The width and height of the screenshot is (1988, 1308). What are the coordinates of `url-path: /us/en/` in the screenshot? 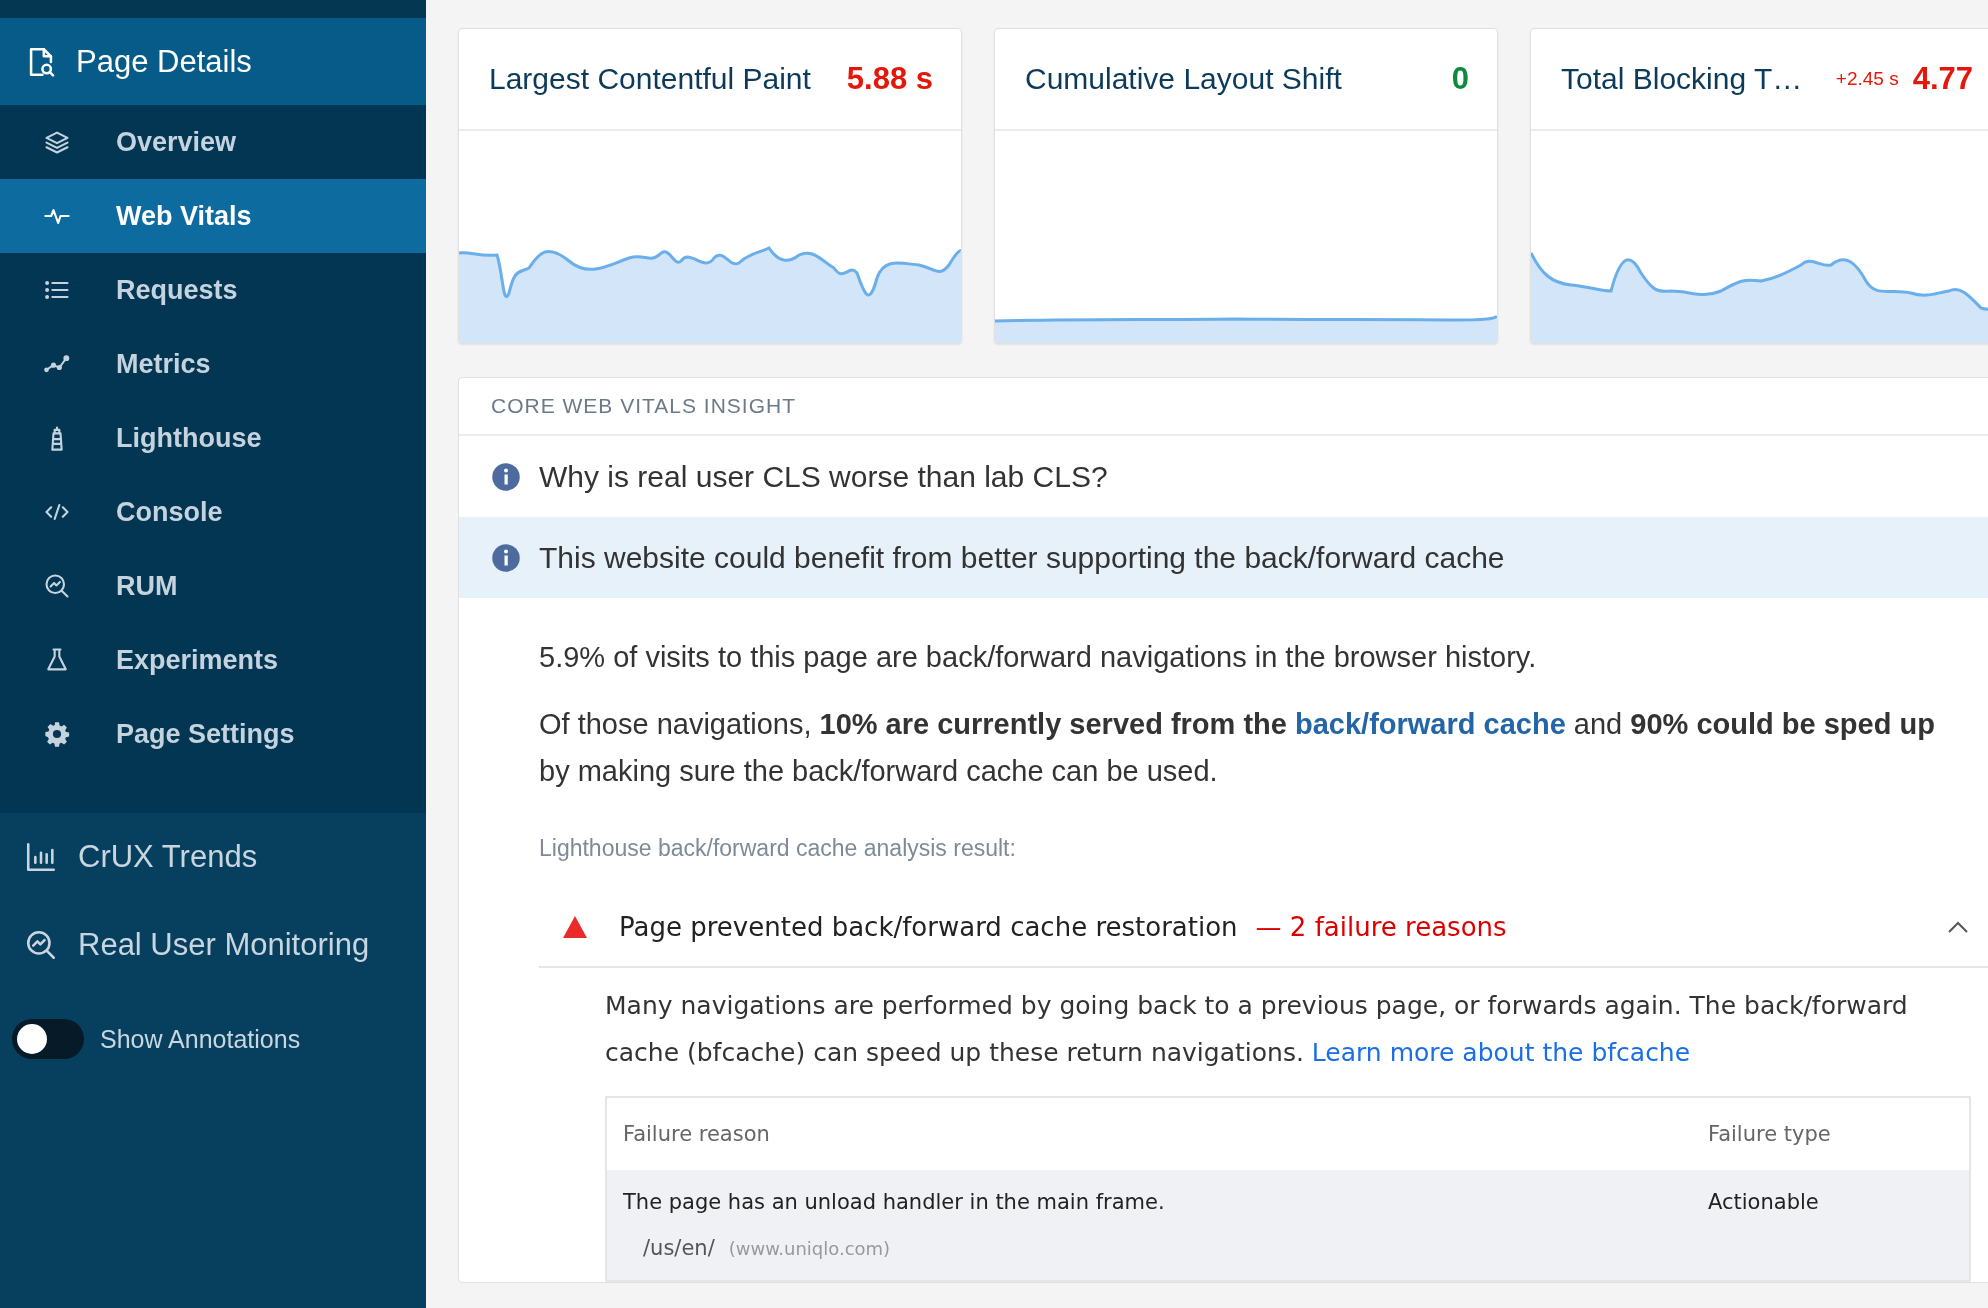 It's located at (679, 1248).